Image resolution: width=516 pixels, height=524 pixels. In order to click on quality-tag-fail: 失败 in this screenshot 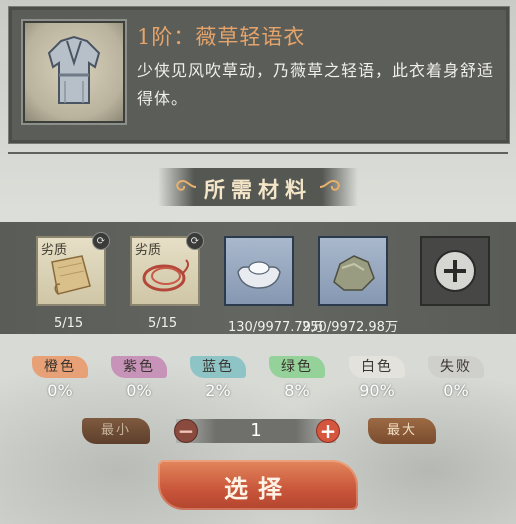, I will do `click(456, 367)`.